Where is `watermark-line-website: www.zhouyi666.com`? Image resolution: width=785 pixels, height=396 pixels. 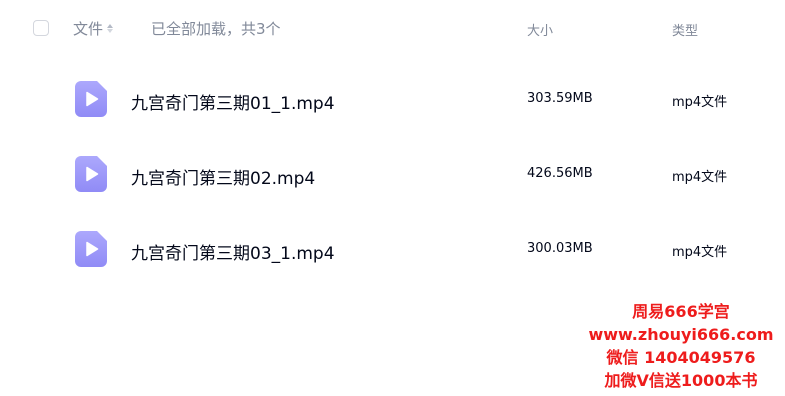 watermark-line-website: www.zhouyi666.com is located at coordinates (681, 334).